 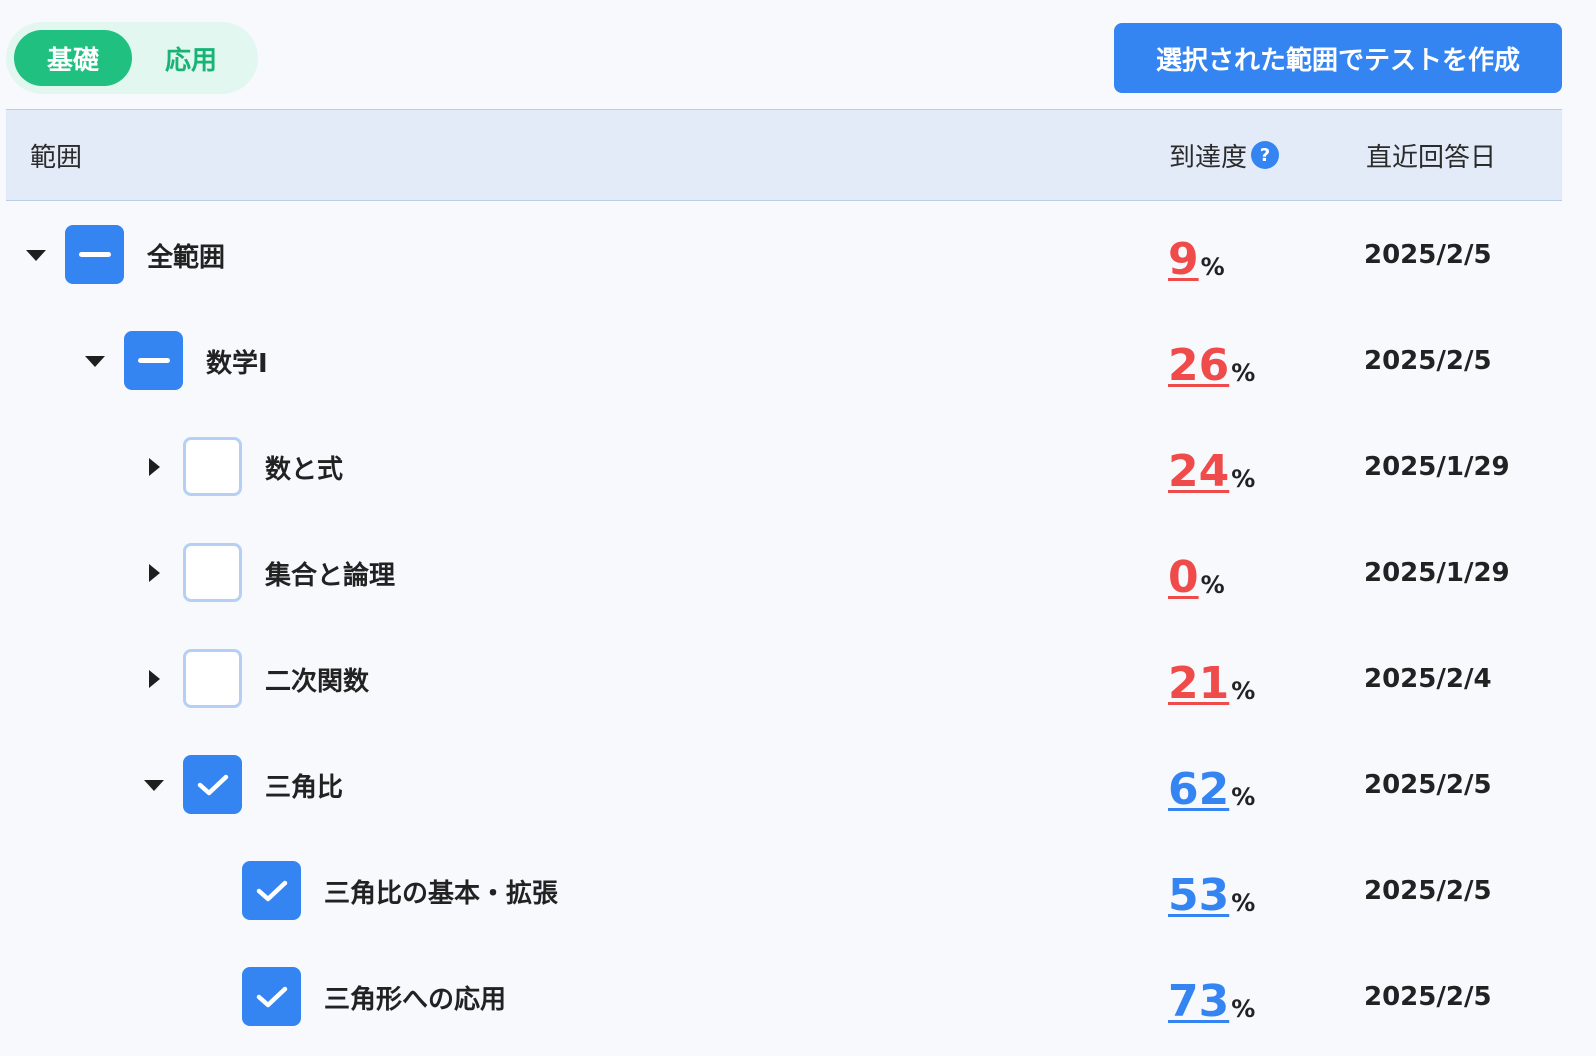 I want to click on create-test-button: 選択された範囲でテストを作成, so click(x=1338, y=58).